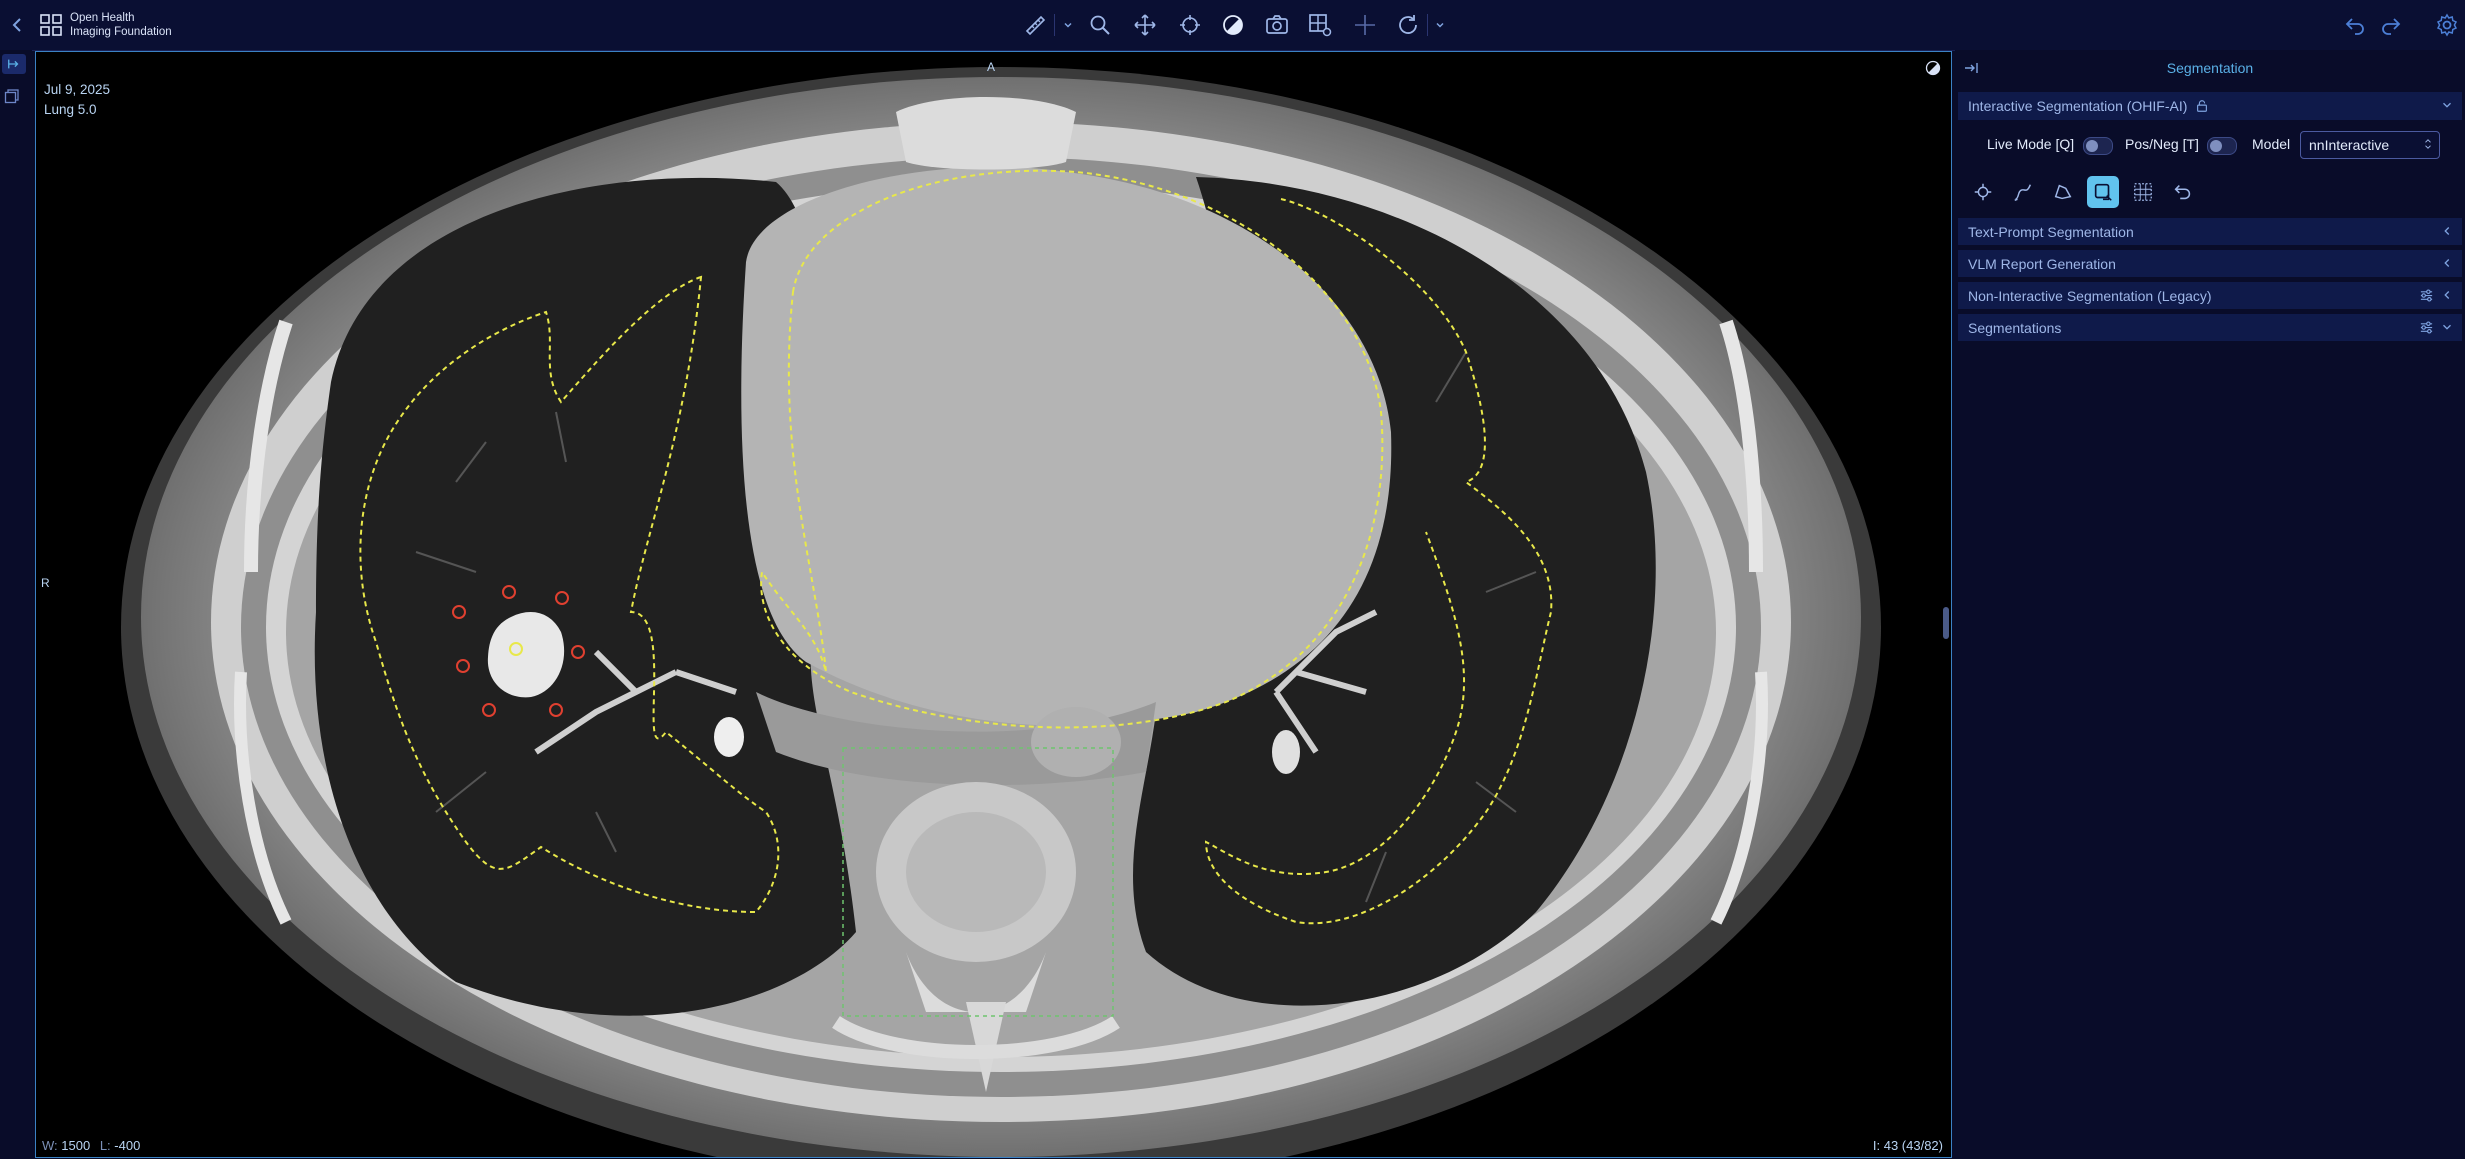 The width and height of the screenshot is (2465, 1159). I want to click on brush-scribble-tool-button, so click(2023, 192).